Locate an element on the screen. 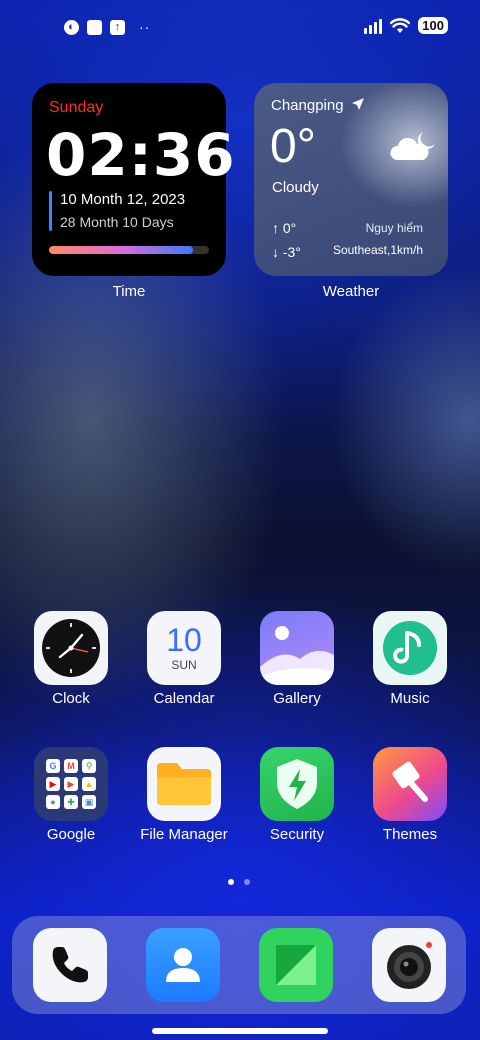 The width and height of the screenshot is (480, 1040). phone-icon is located at coordinates (70, 965).